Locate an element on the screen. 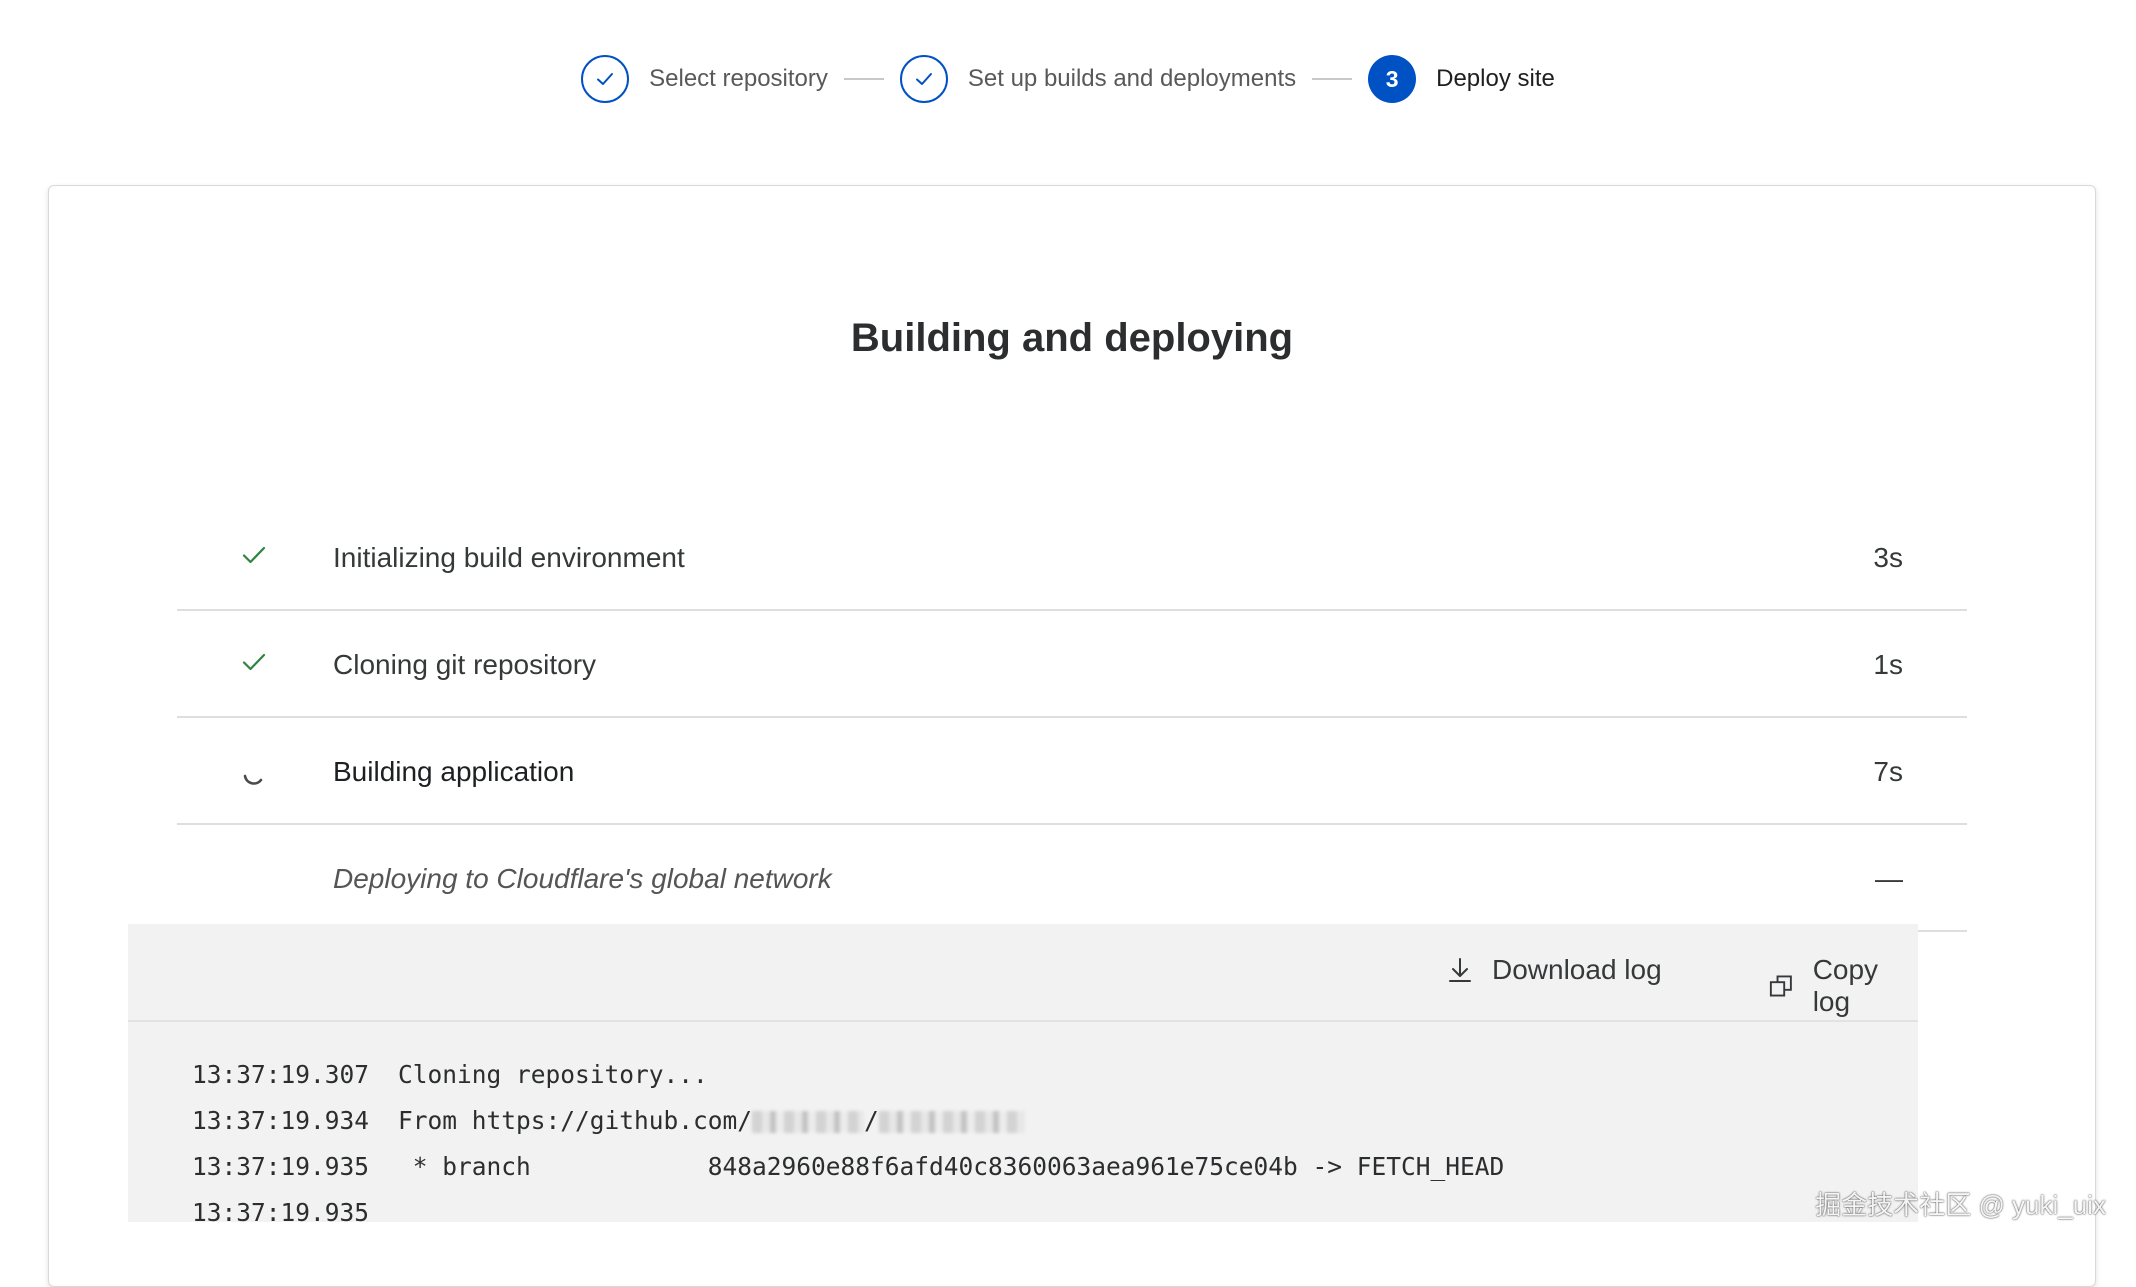 The image size is (2136, 1287). log-timestamp: 13:37:19.934 is located at coordinates (295, 1120).